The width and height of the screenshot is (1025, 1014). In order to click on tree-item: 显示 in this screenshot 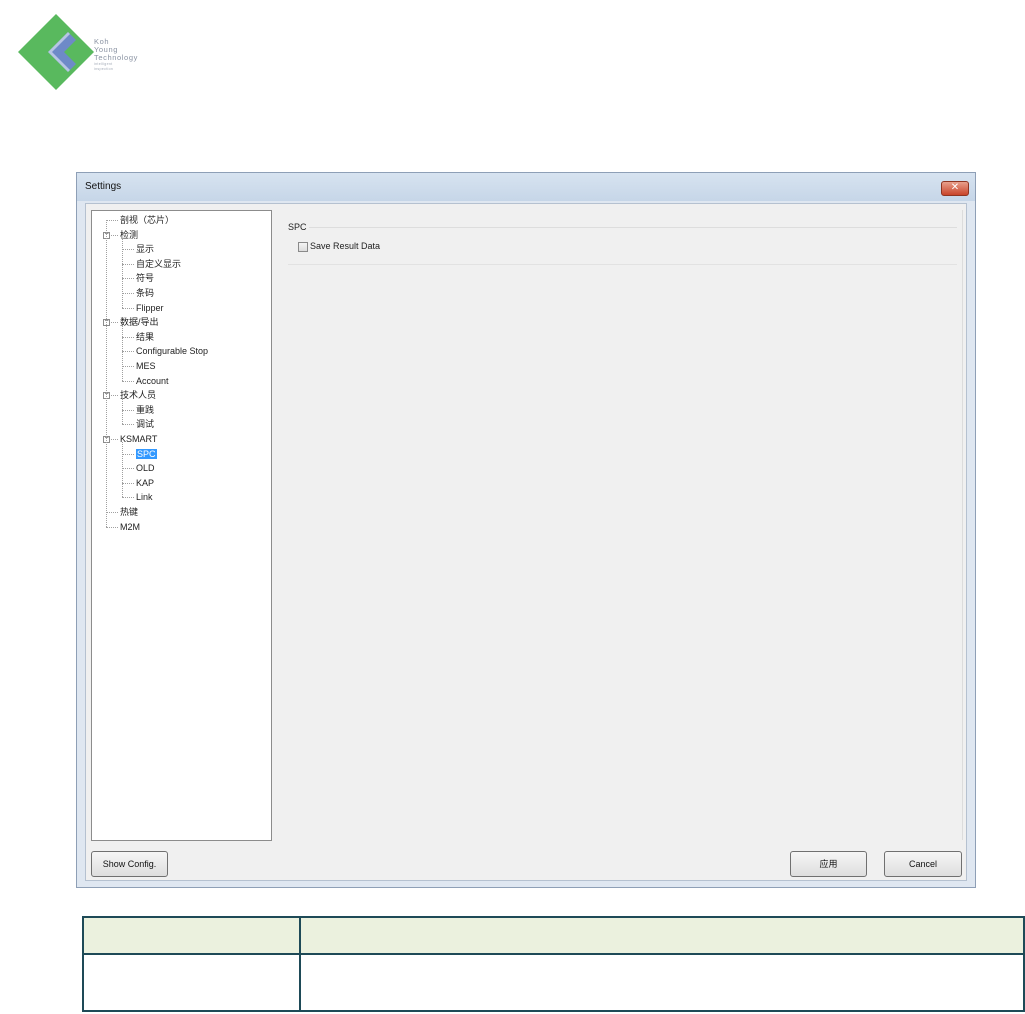, I will do `click(145, 249)`.